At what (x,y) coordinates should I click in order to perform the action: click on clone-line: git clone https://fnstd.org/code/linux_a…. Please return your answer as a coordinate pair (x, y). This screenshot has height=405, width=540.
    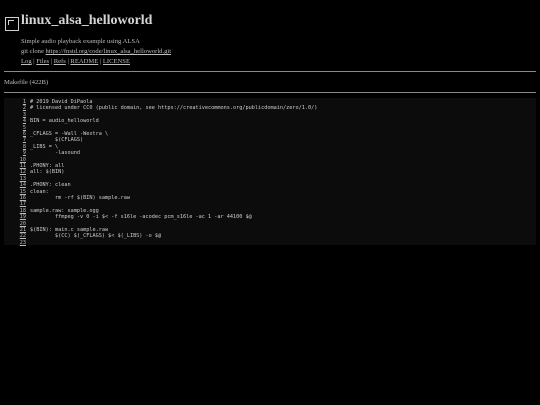
    Looking at the image, I should click on (96, 51).